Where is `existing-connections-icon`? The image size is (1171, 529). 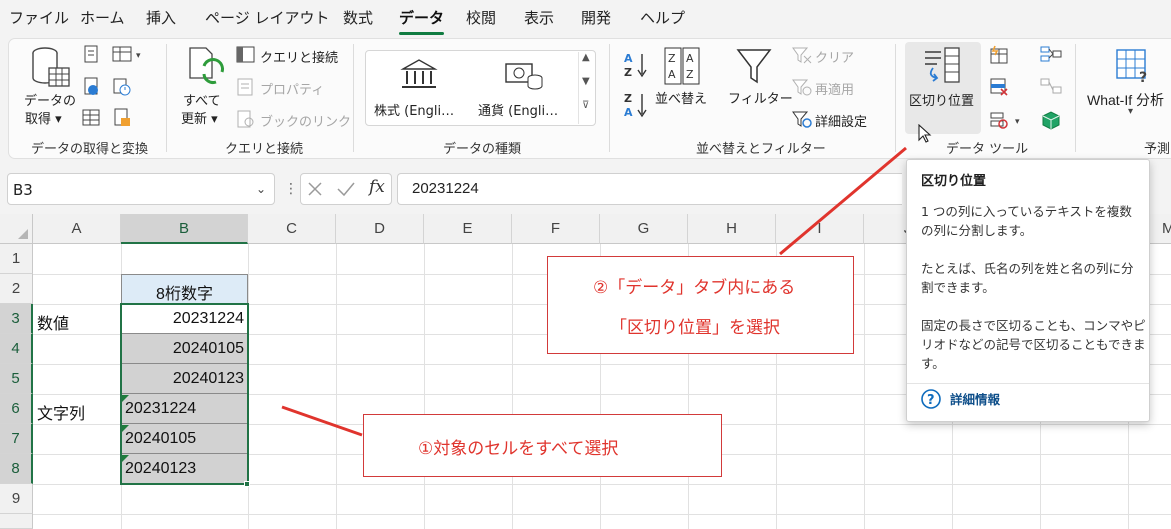
existing-connections-icon is located at coordinates (122, 118).